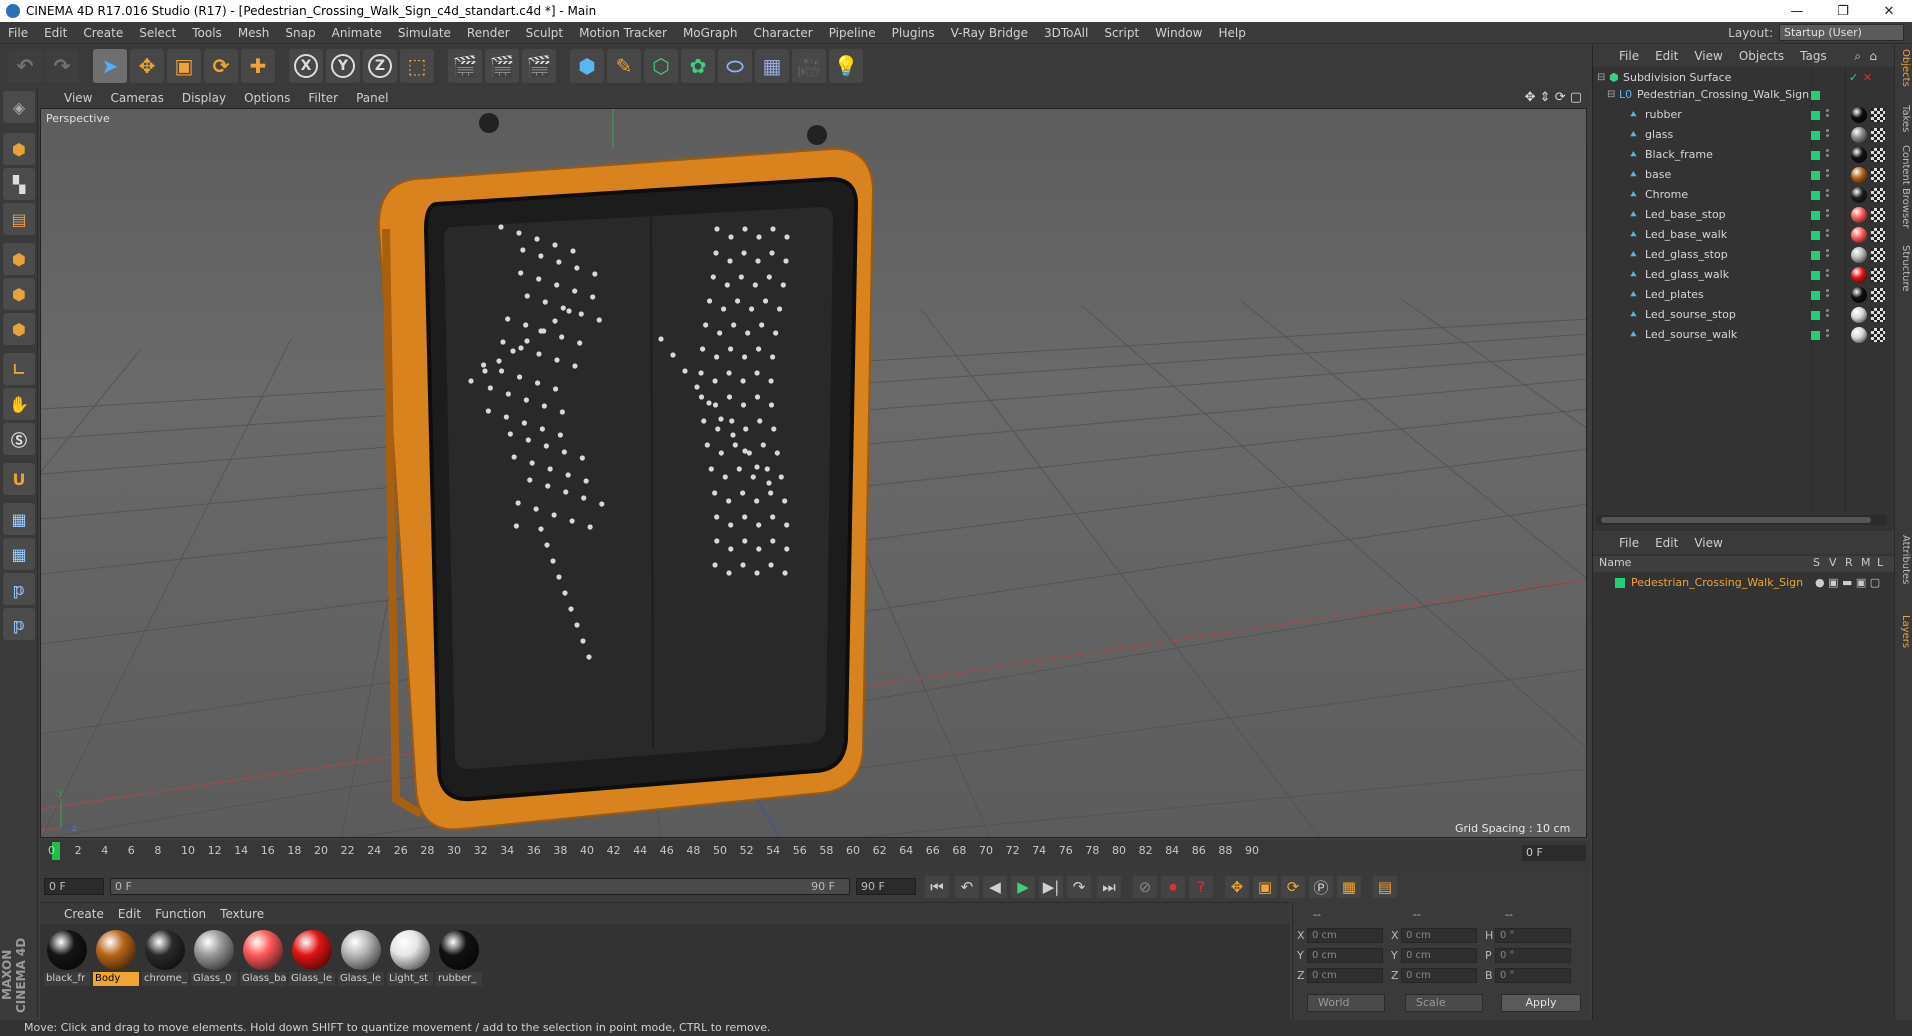 This screenshot has height=1036, width=1912. What do you see at coordinates (157, 33) in the screenshot?
I see `menu-select: Select` at bounding box center [157, 33].